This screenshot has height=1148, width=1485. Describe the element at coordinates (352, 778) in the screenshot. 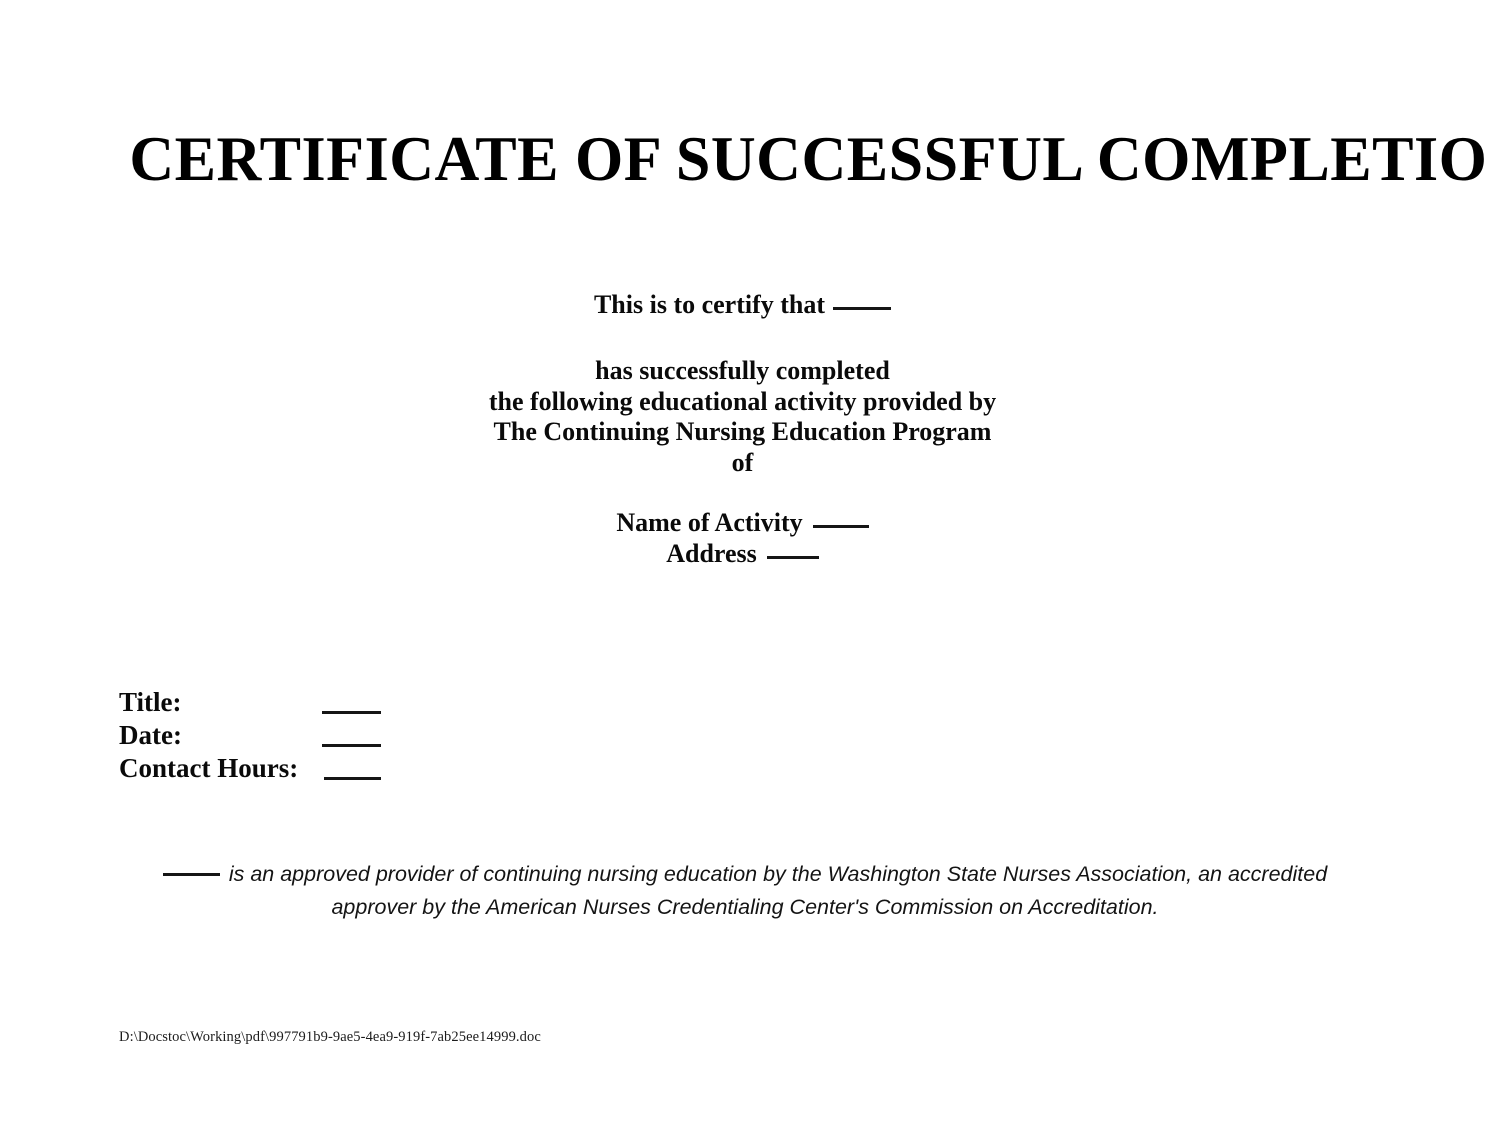

I see `field-blank-contact-hours` at that location.